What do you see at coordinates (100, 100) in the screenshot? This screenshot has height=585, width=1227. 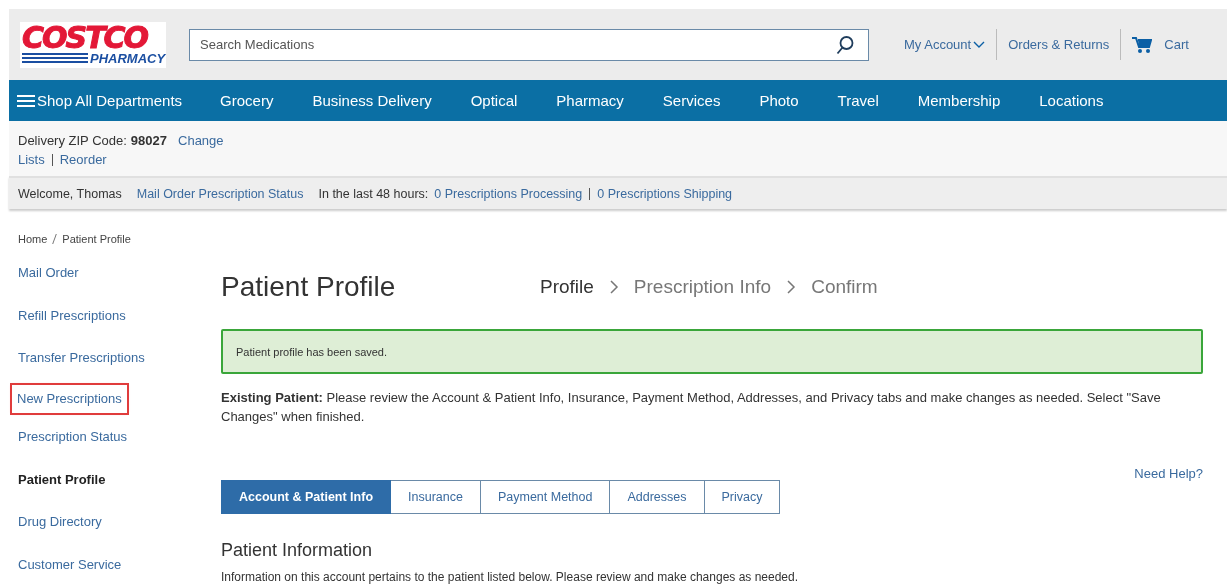 I see `menu-button: Shop All Departments` at bounding box center [100, 100].